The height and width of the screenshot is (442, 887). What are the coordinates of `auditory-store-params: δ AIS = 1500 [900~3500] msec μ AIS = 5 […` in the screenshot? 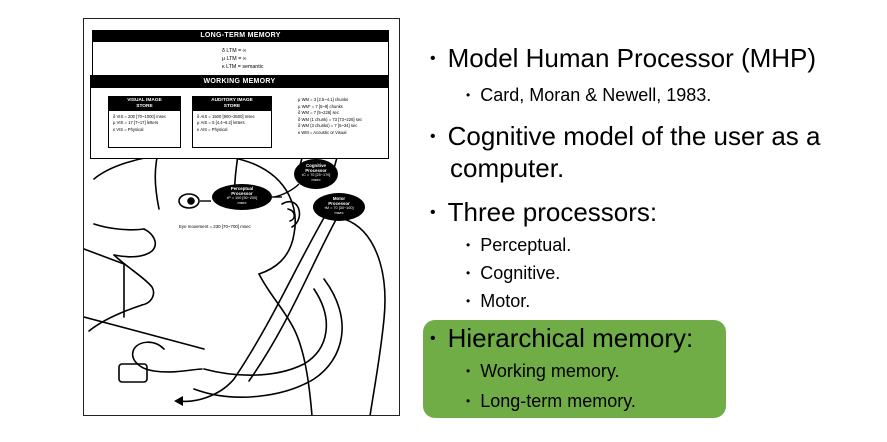 It's located at (226, 123).